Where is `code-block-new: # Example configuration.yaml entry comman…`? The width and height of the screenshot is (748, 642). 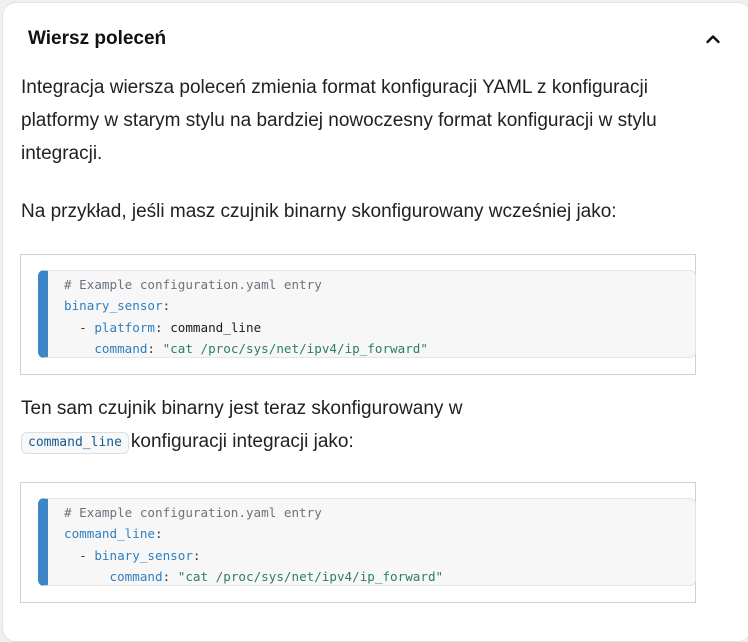 code-block-new: # Example configuration.yaml entry comman… is located at coordinates (367, 542).